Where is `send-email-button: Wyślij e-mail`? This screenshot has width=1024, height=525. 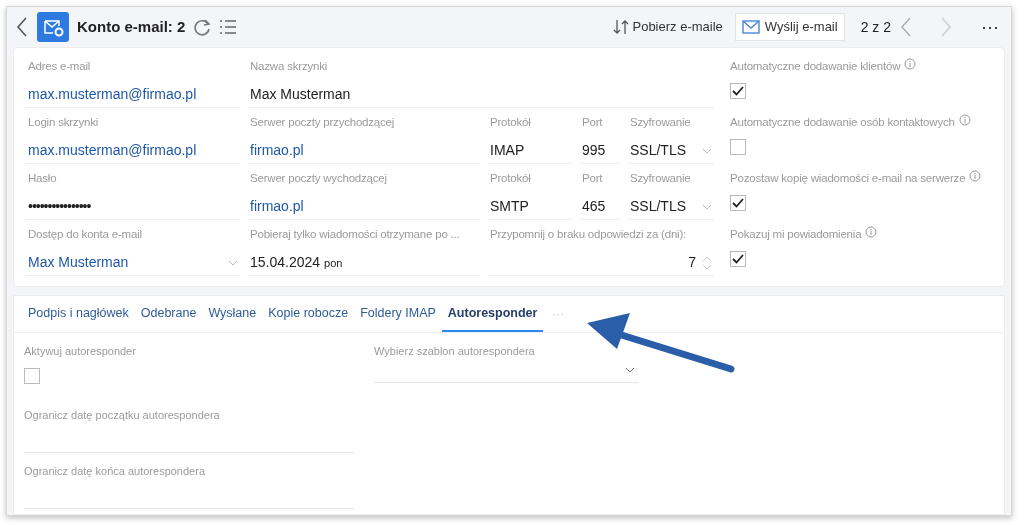
send-email-button: Wyślij e-mail is located at coordinates (789, 27).